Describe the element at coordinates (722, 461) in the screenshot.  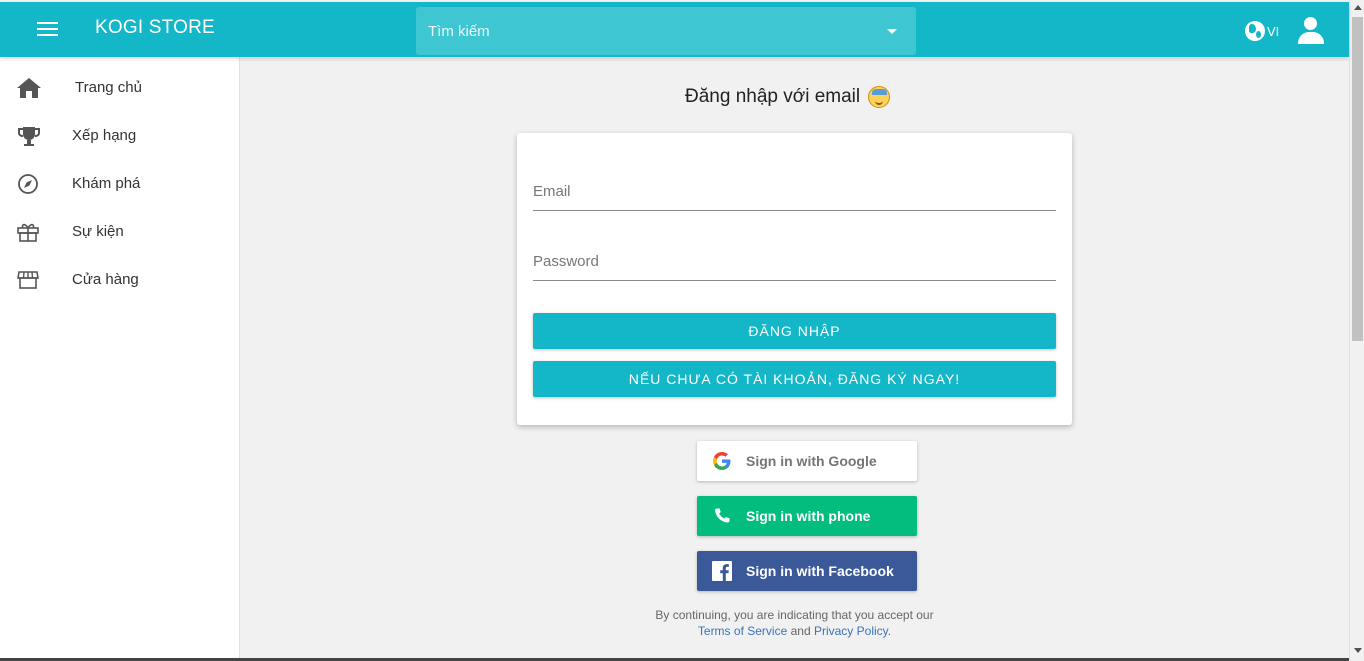
I see `google-icon` at that location.